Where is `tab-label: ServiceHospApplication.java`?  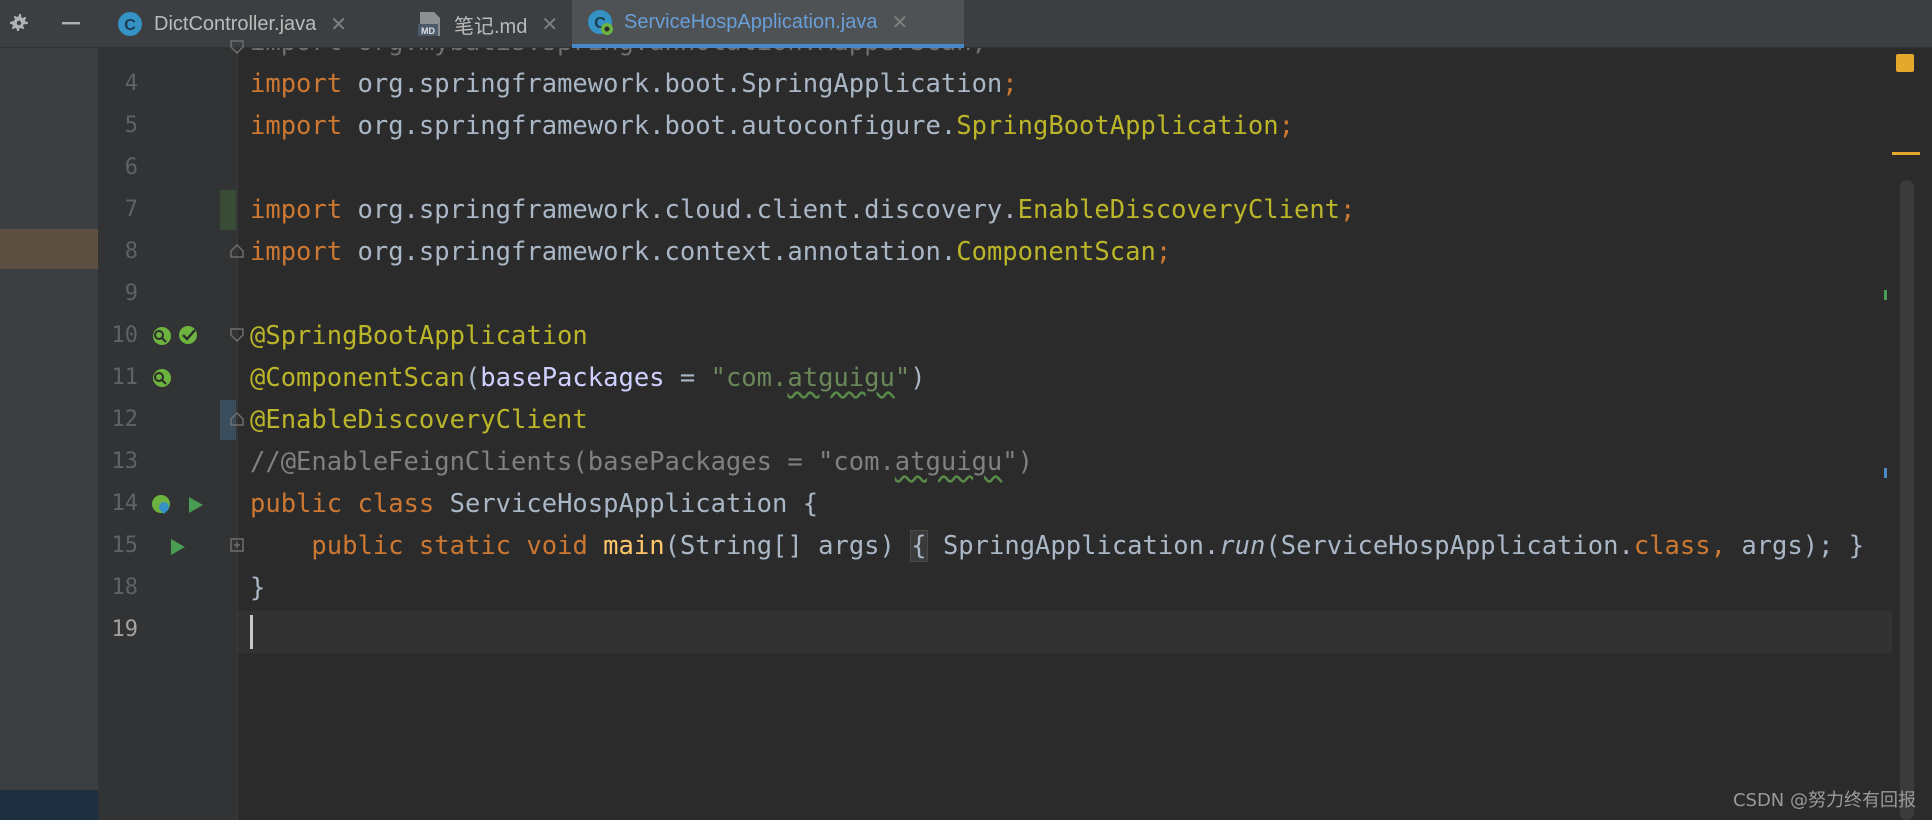 tab-label: ServiceHospApplication.java is located at coordinates (751, 21).